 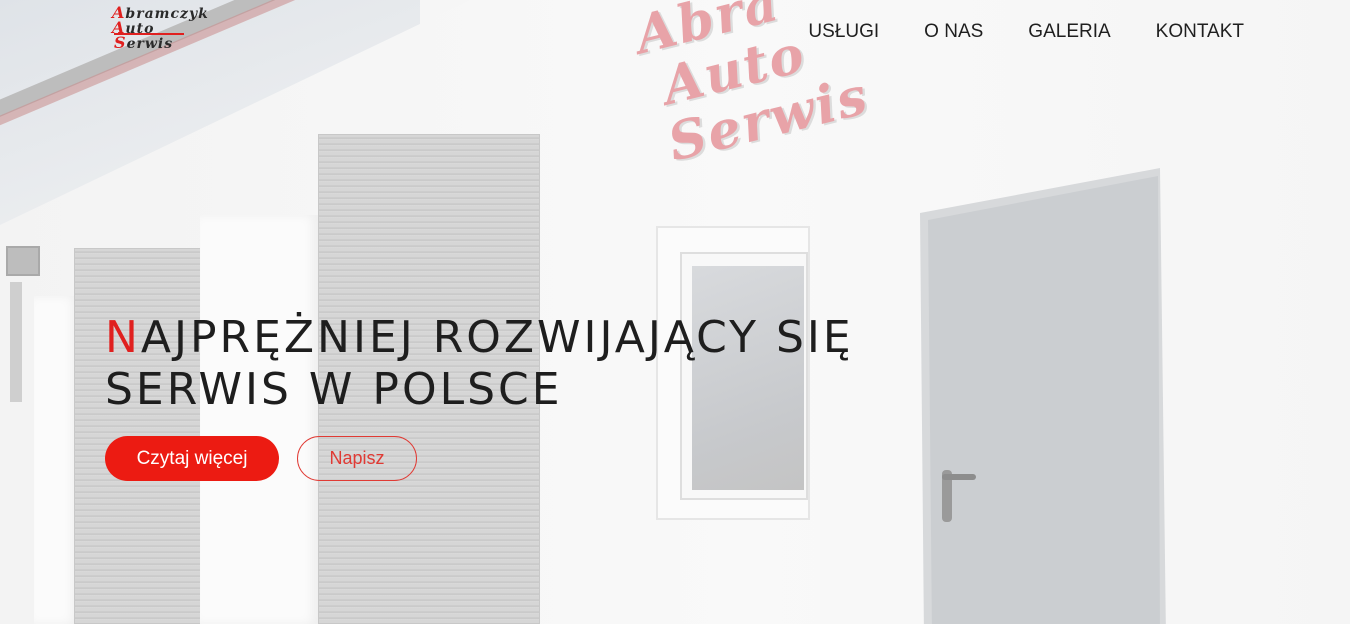 What do you see at coordinates (1026, 32) in the screenshot?
I see `main-nav: USŁUGI O NAS GALERIA KONTAKT` at bounding box center [1026, 32].